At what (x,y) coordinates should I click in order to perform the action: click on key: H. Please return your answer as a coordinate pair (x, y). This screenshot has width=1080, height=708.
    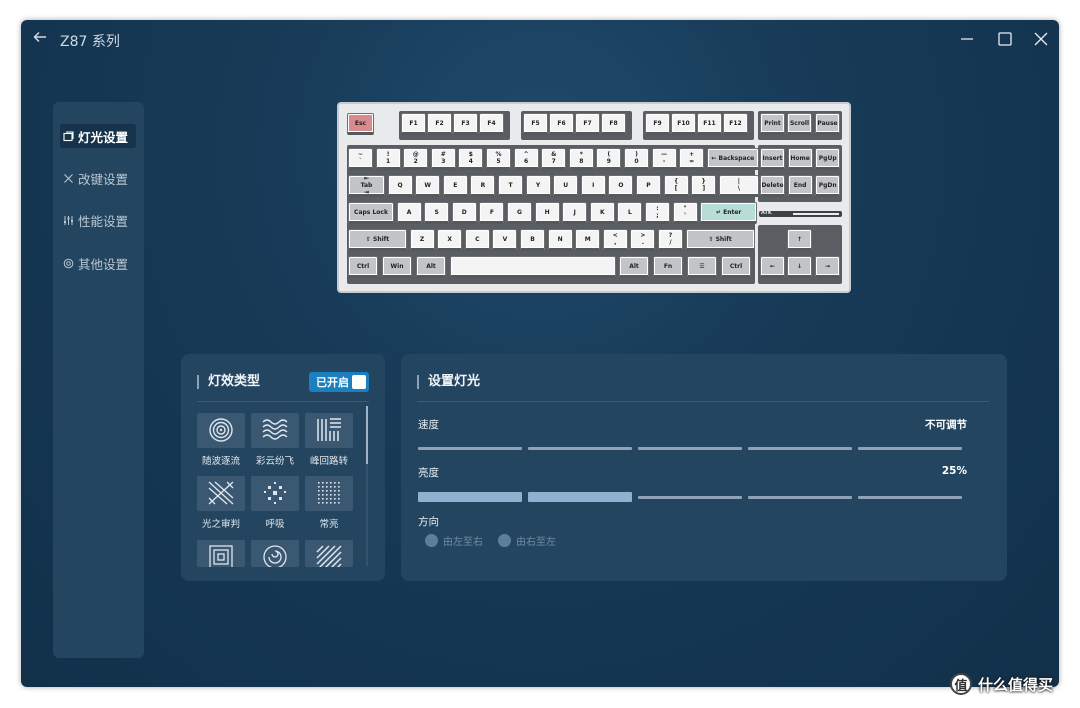
    Looking at the image, I should click on (547, 213).